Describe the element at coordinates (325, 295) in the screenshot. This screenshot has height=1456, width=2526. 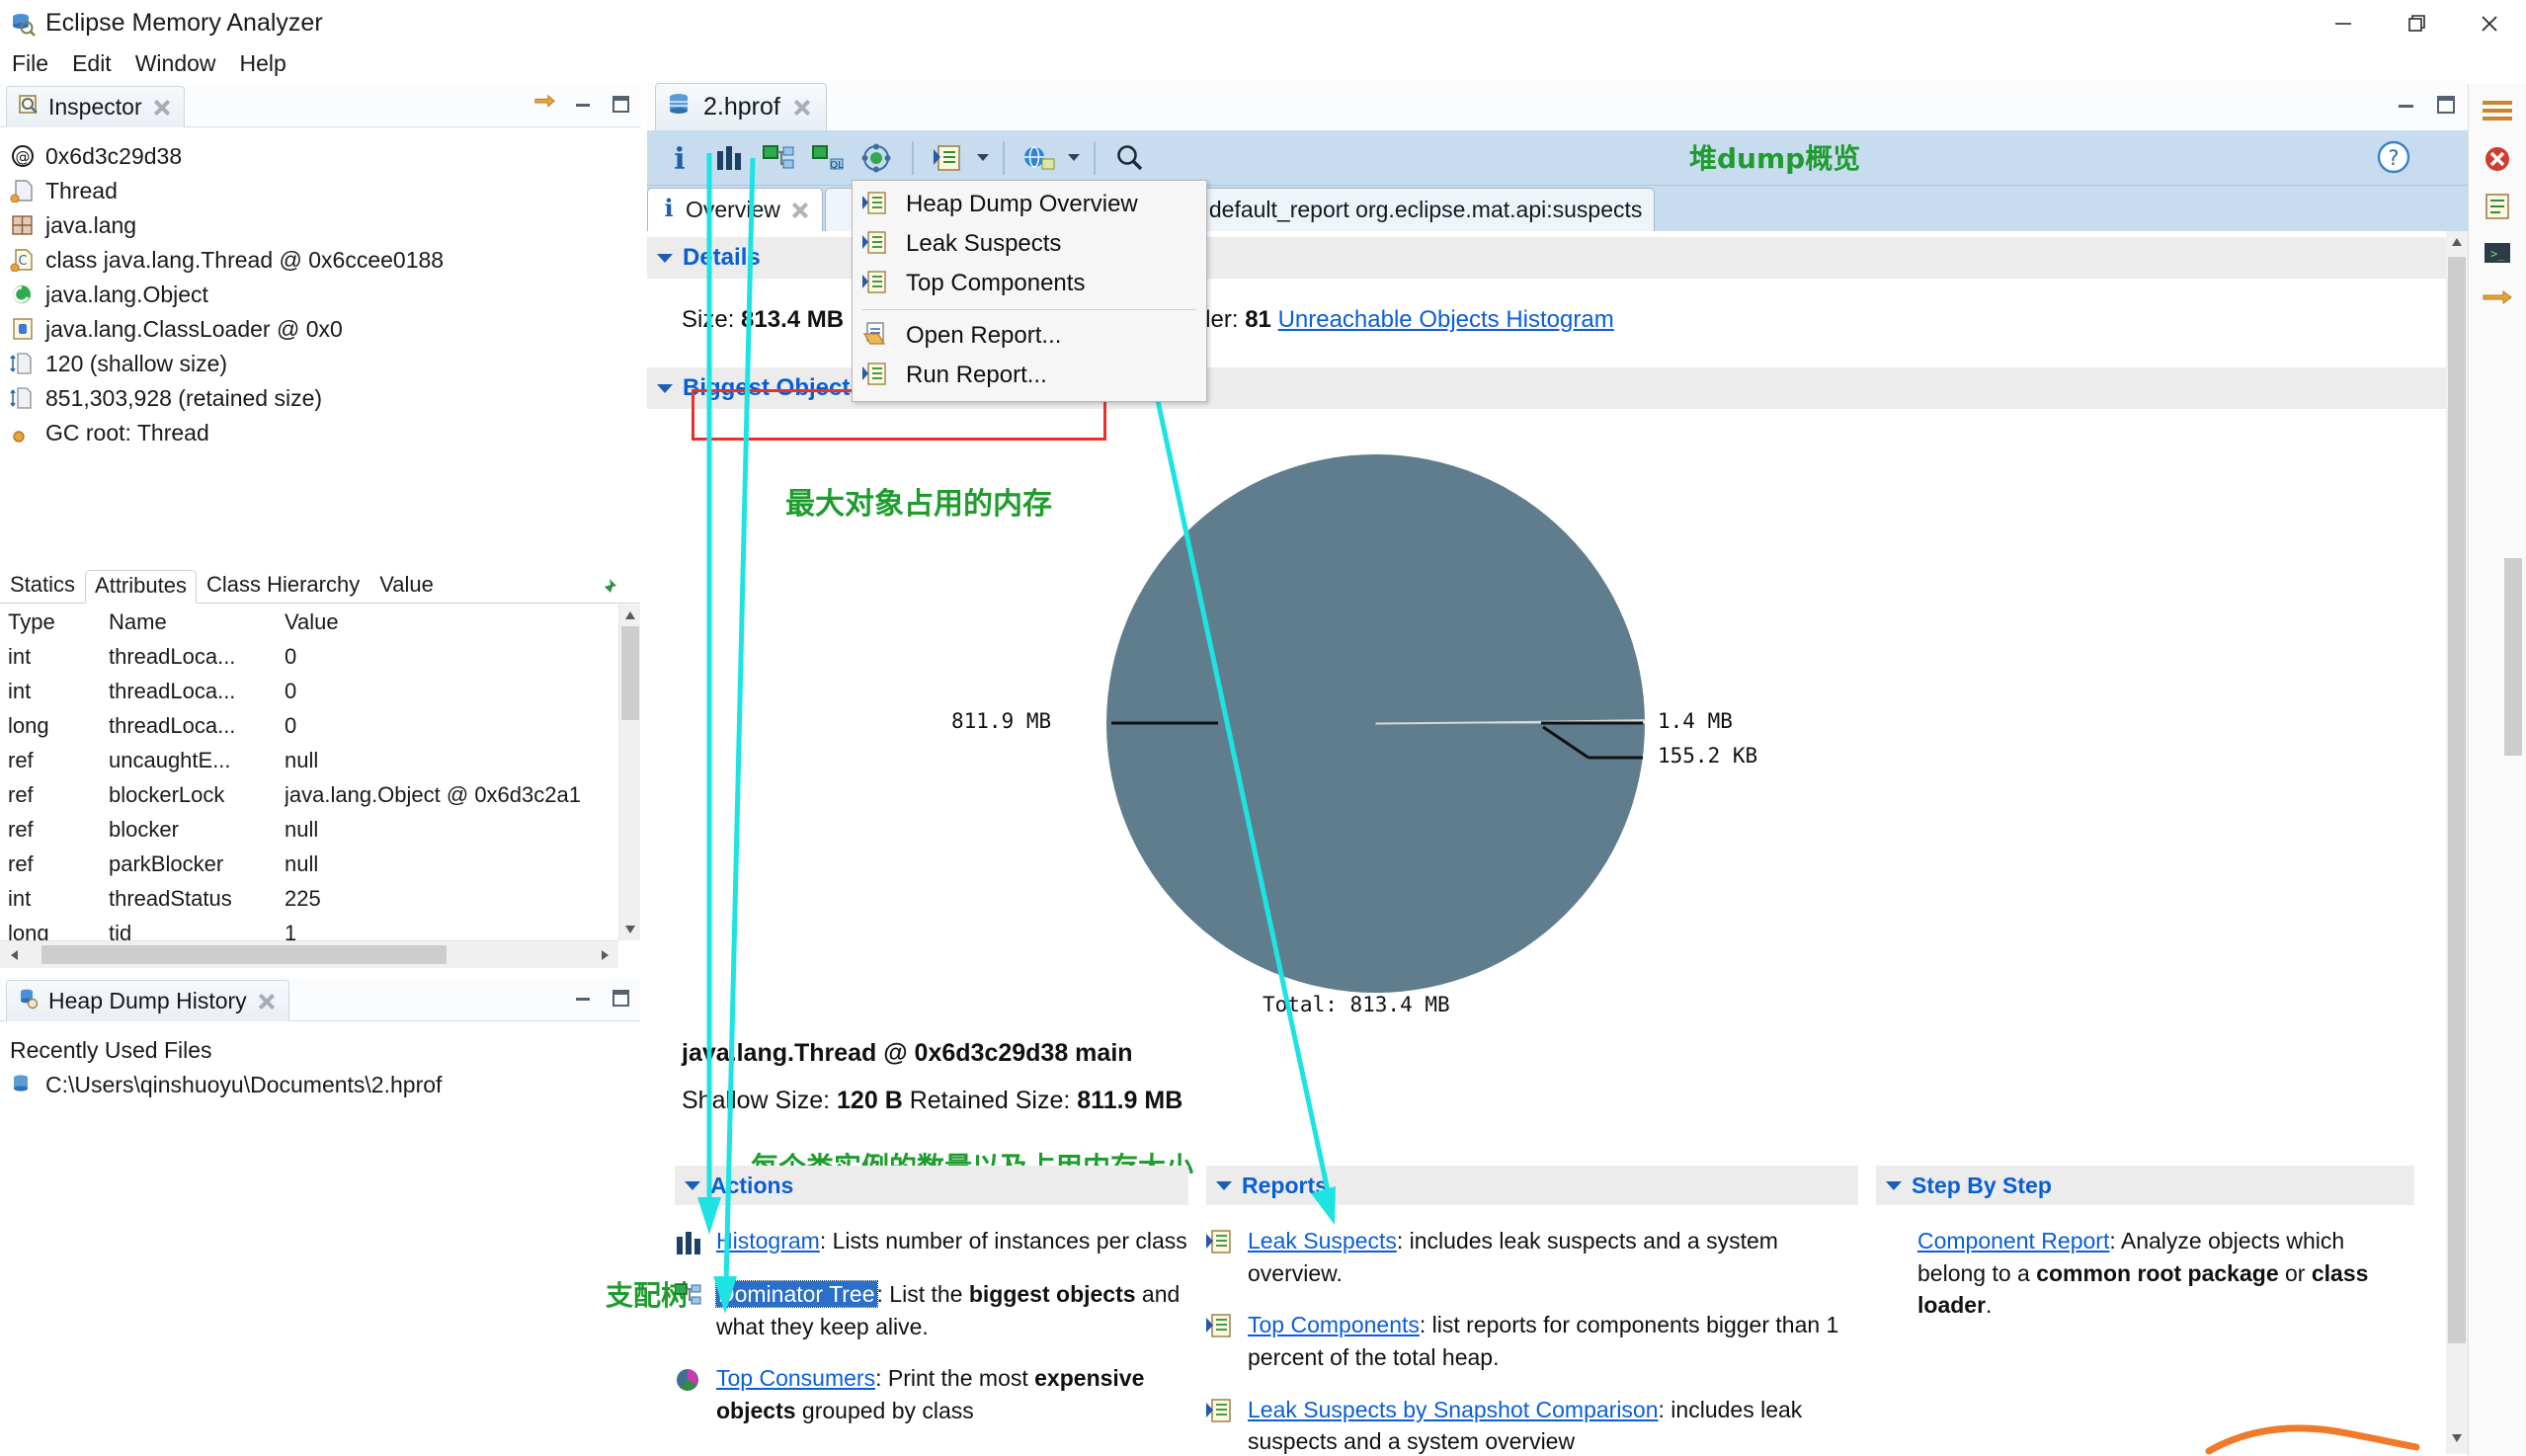
I see `list-item: java.lang.Object` at that location.